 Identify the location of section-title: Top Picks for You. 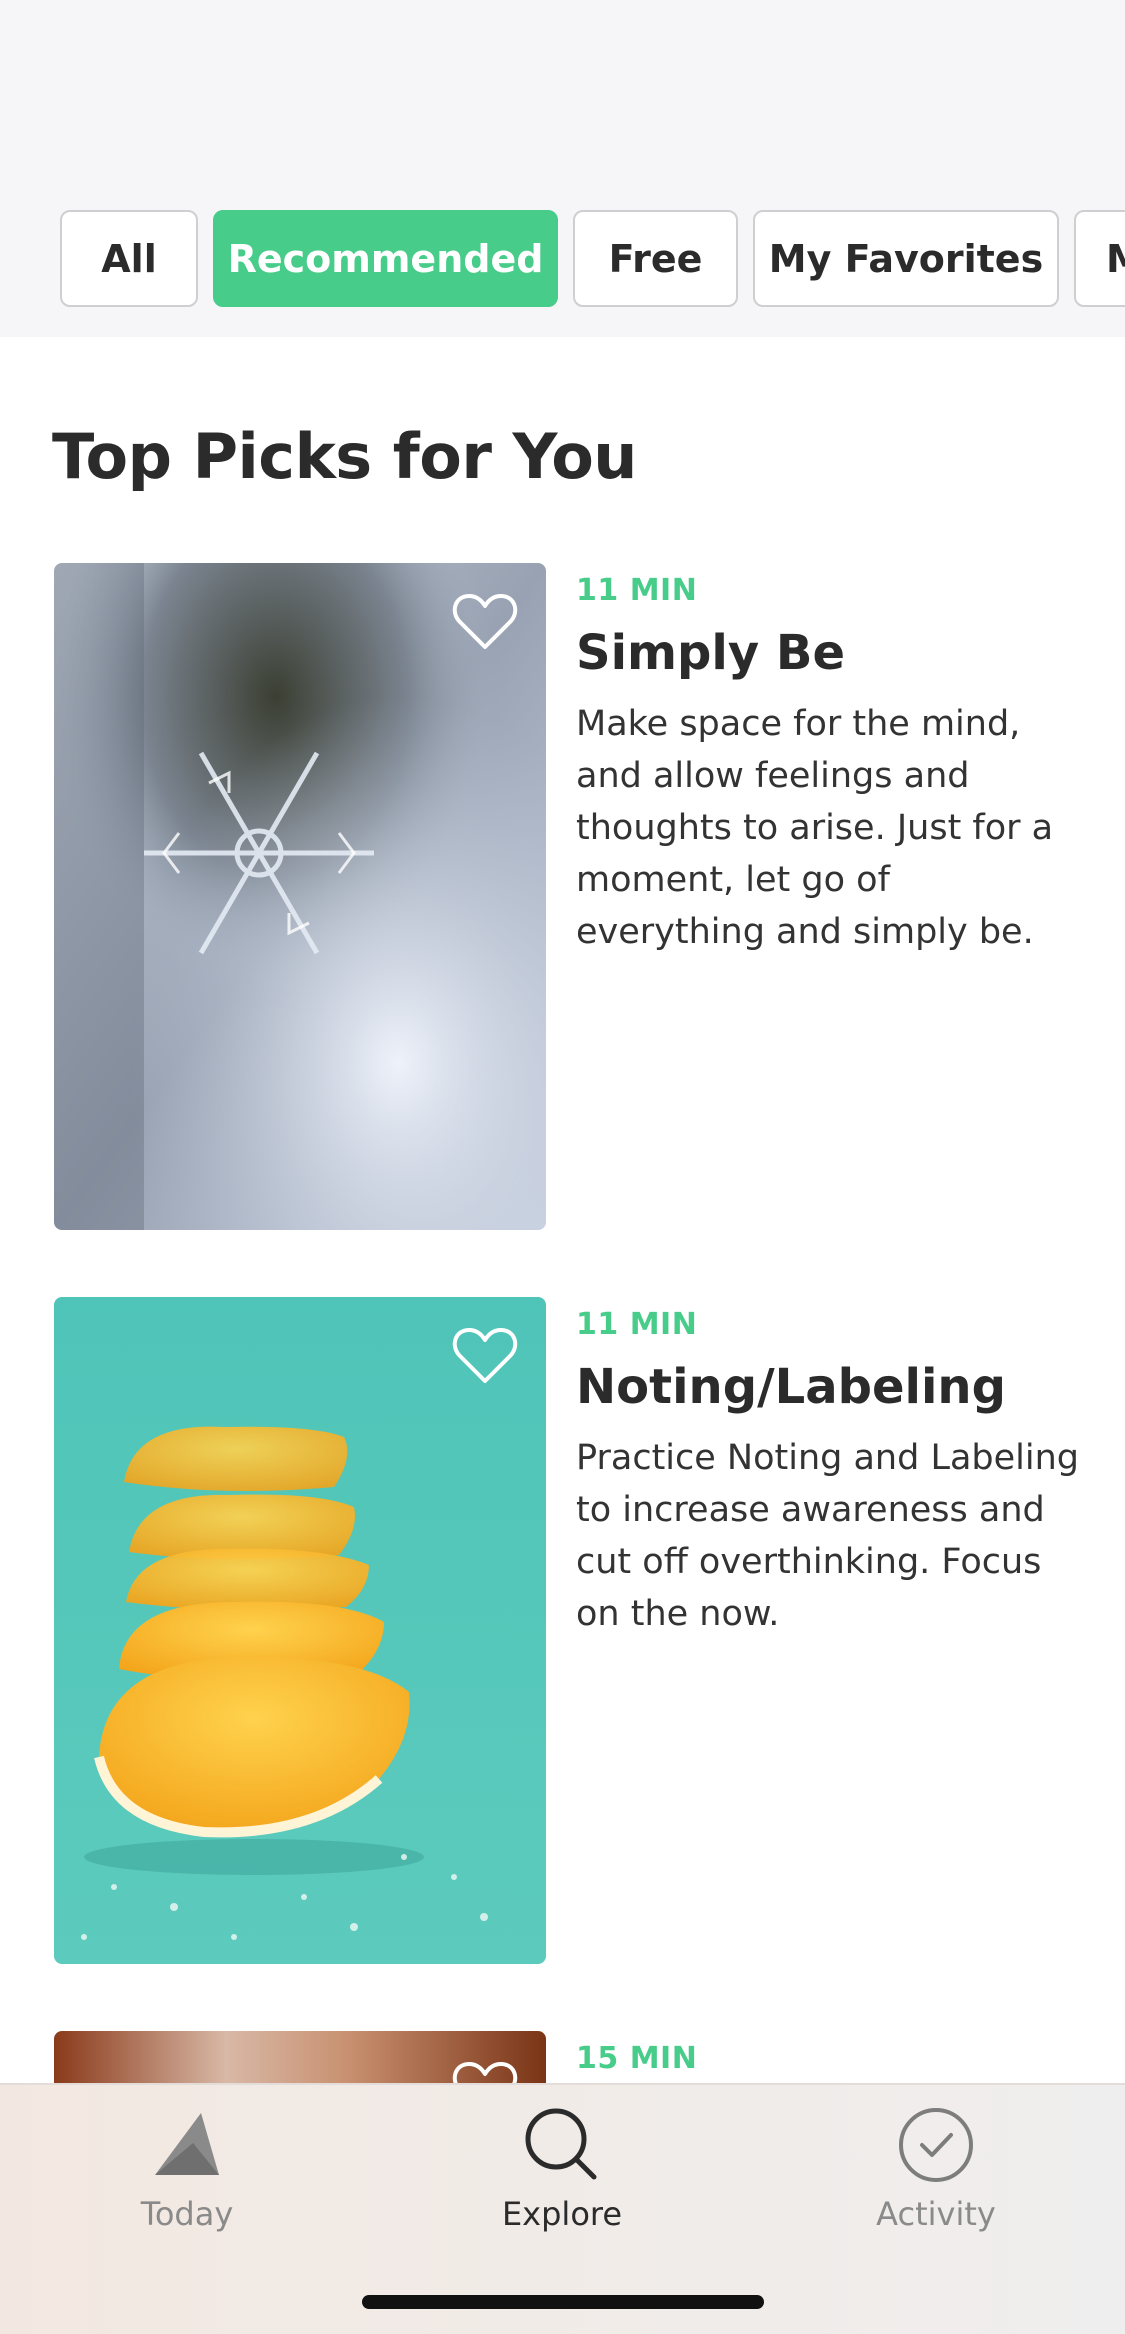
(344, 456).